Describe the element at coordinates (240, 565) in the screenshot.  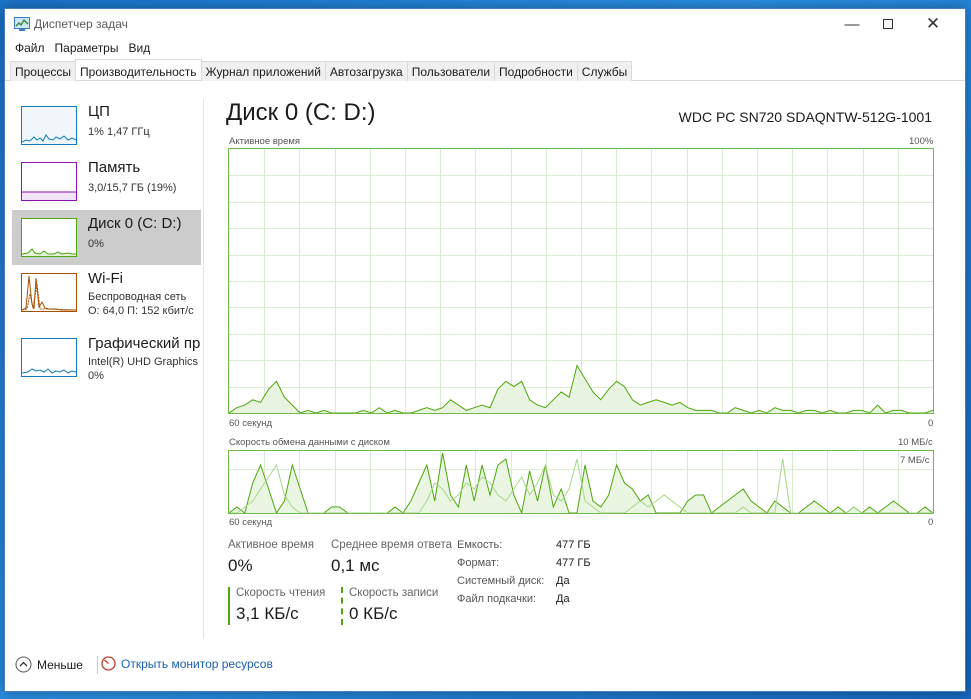
I see `active-time-value: 0%` at that location.